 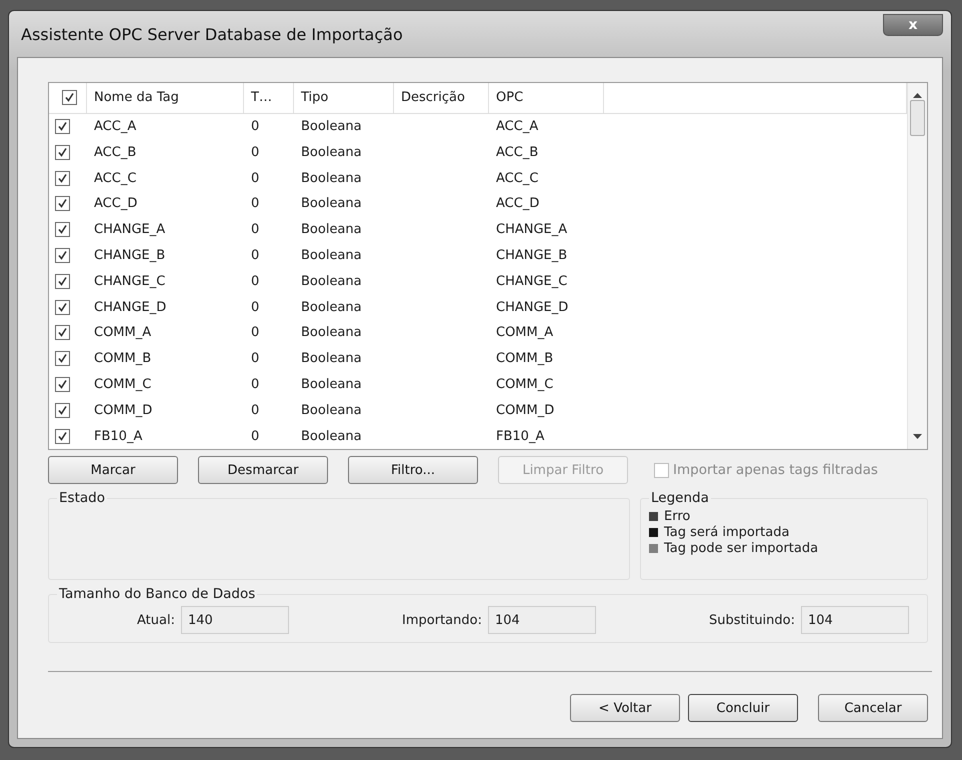 What do you see at coordinates (917, 266) in the screenshot?
I see `scrollbar` at bounding box center [917, 266].